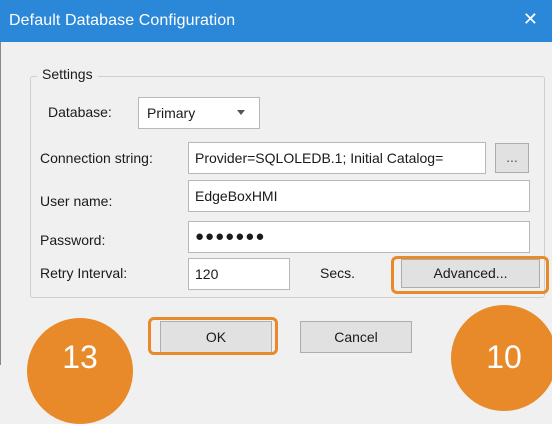 This screenshot has width=552, height=424. Describe the element at coordinates (80, 371) in the screenshot. I see `callout-13: 13` at that location.